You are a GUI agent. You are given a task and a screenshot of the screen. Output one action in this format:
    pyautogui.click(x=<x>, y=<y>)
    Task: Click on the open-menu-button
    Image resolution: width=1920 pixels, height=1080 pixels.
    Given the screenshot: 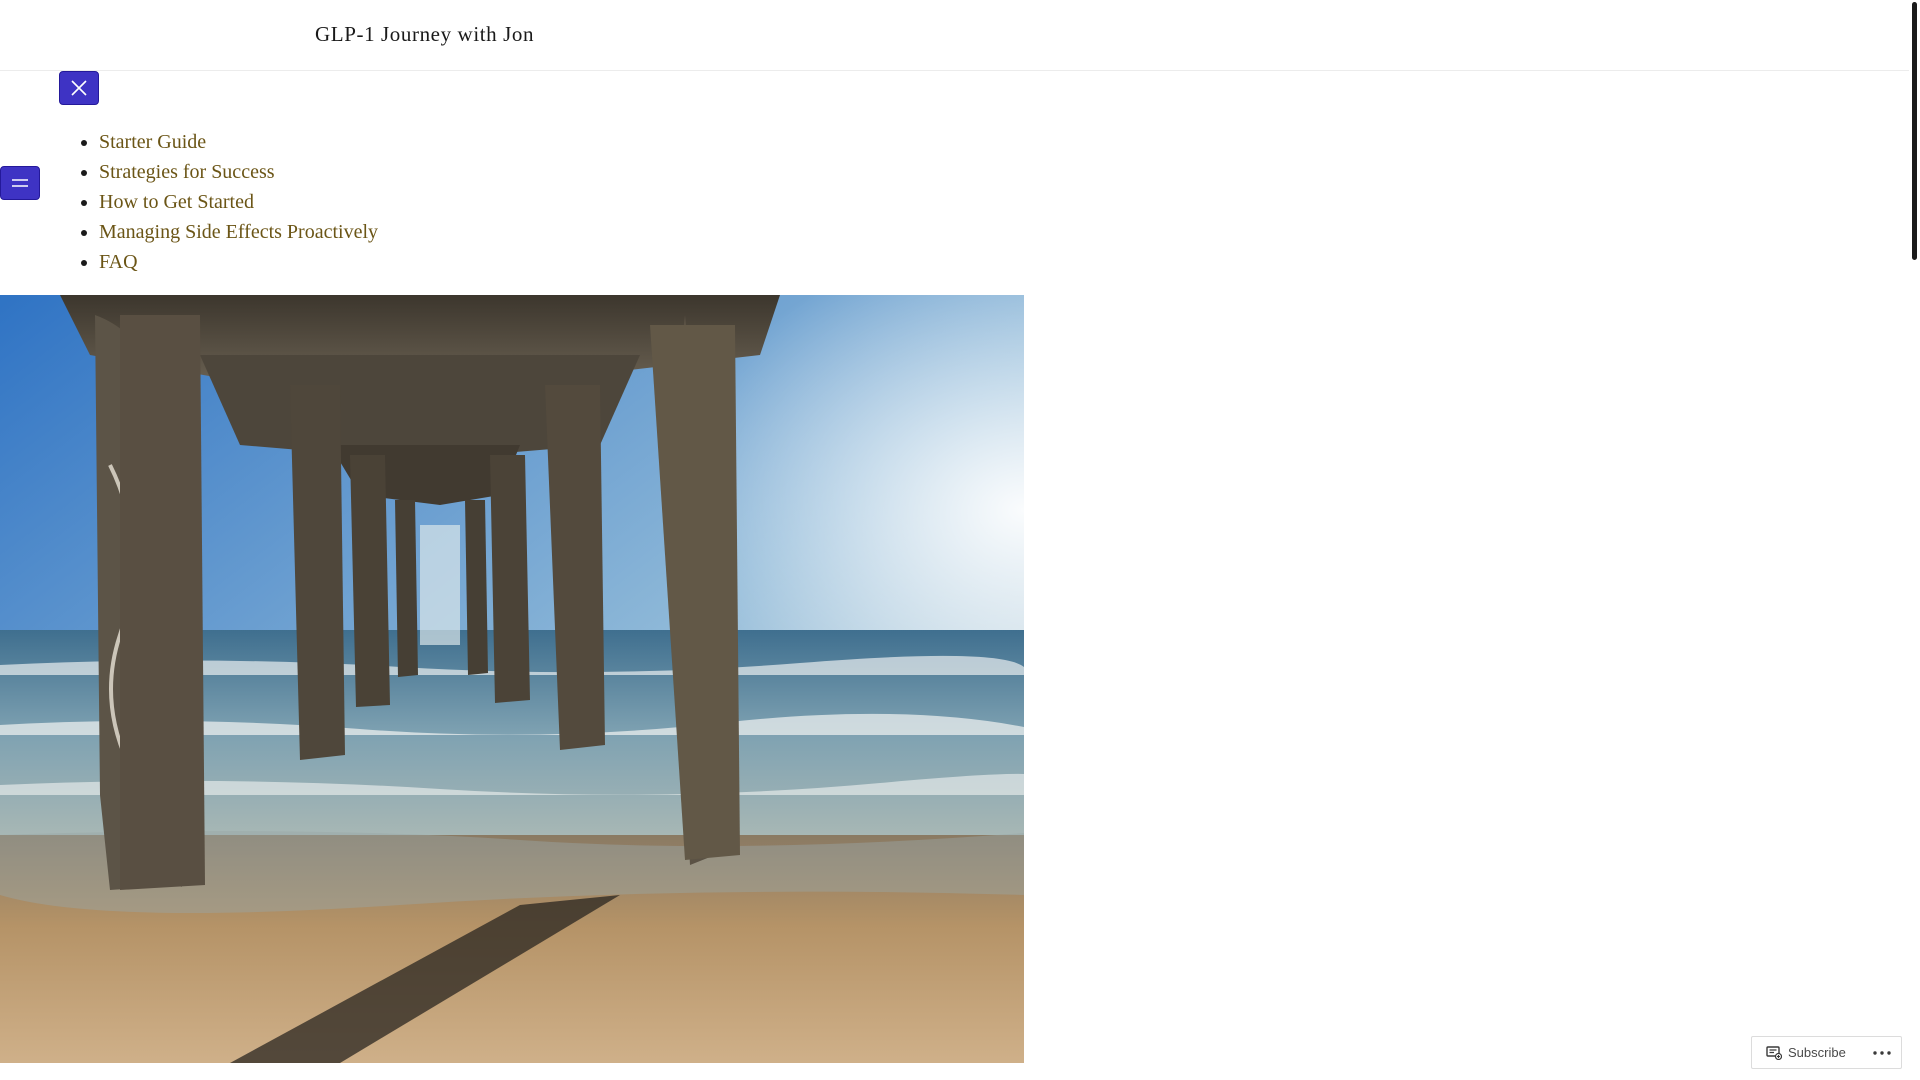 What is the action you would take?
    pyautogui.click(x=20, y=183)
    